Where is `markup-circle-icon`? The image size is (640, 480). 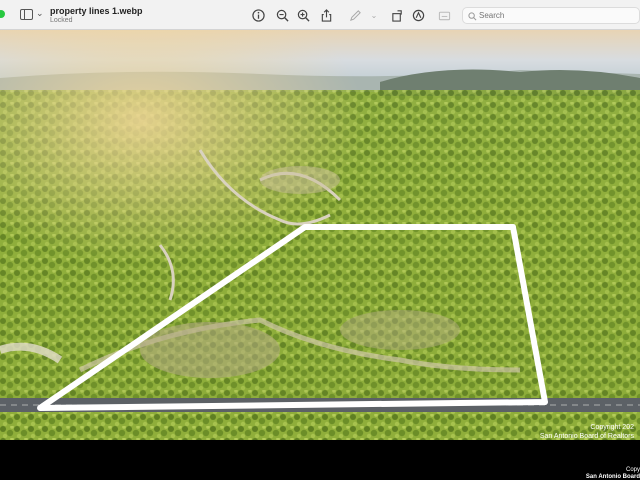
markup-circle-icon is located at coordinates (418, 15).